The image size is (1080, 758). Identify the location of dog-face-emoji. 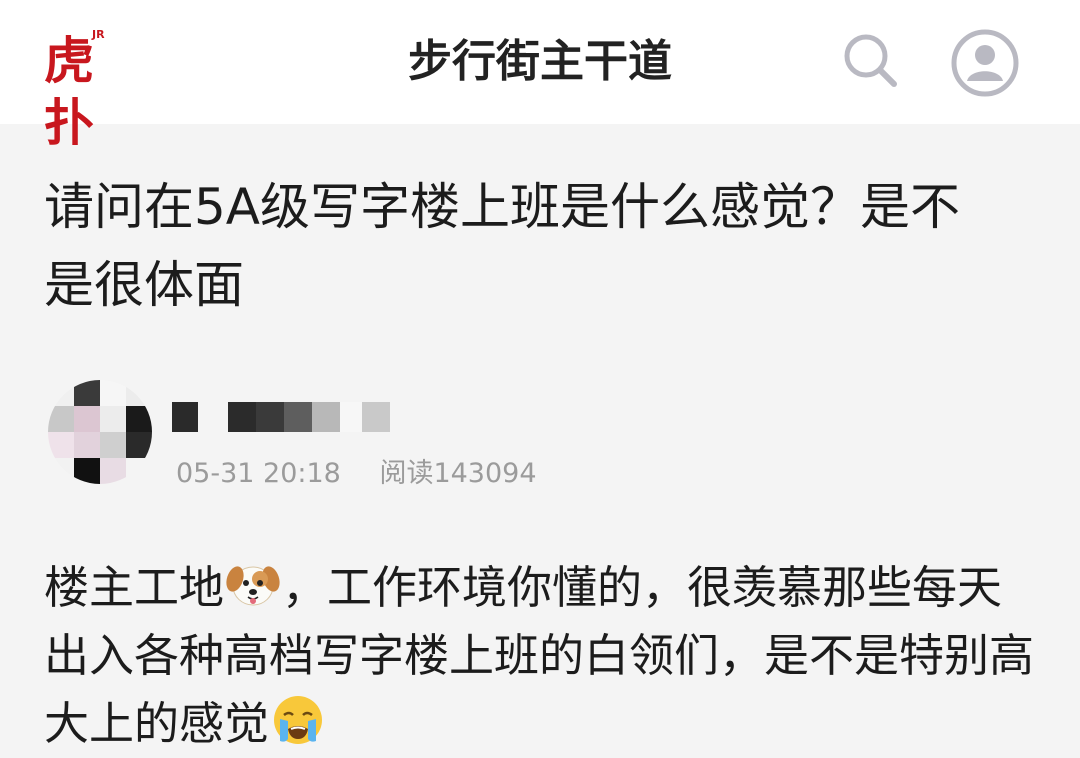
(253, 586).